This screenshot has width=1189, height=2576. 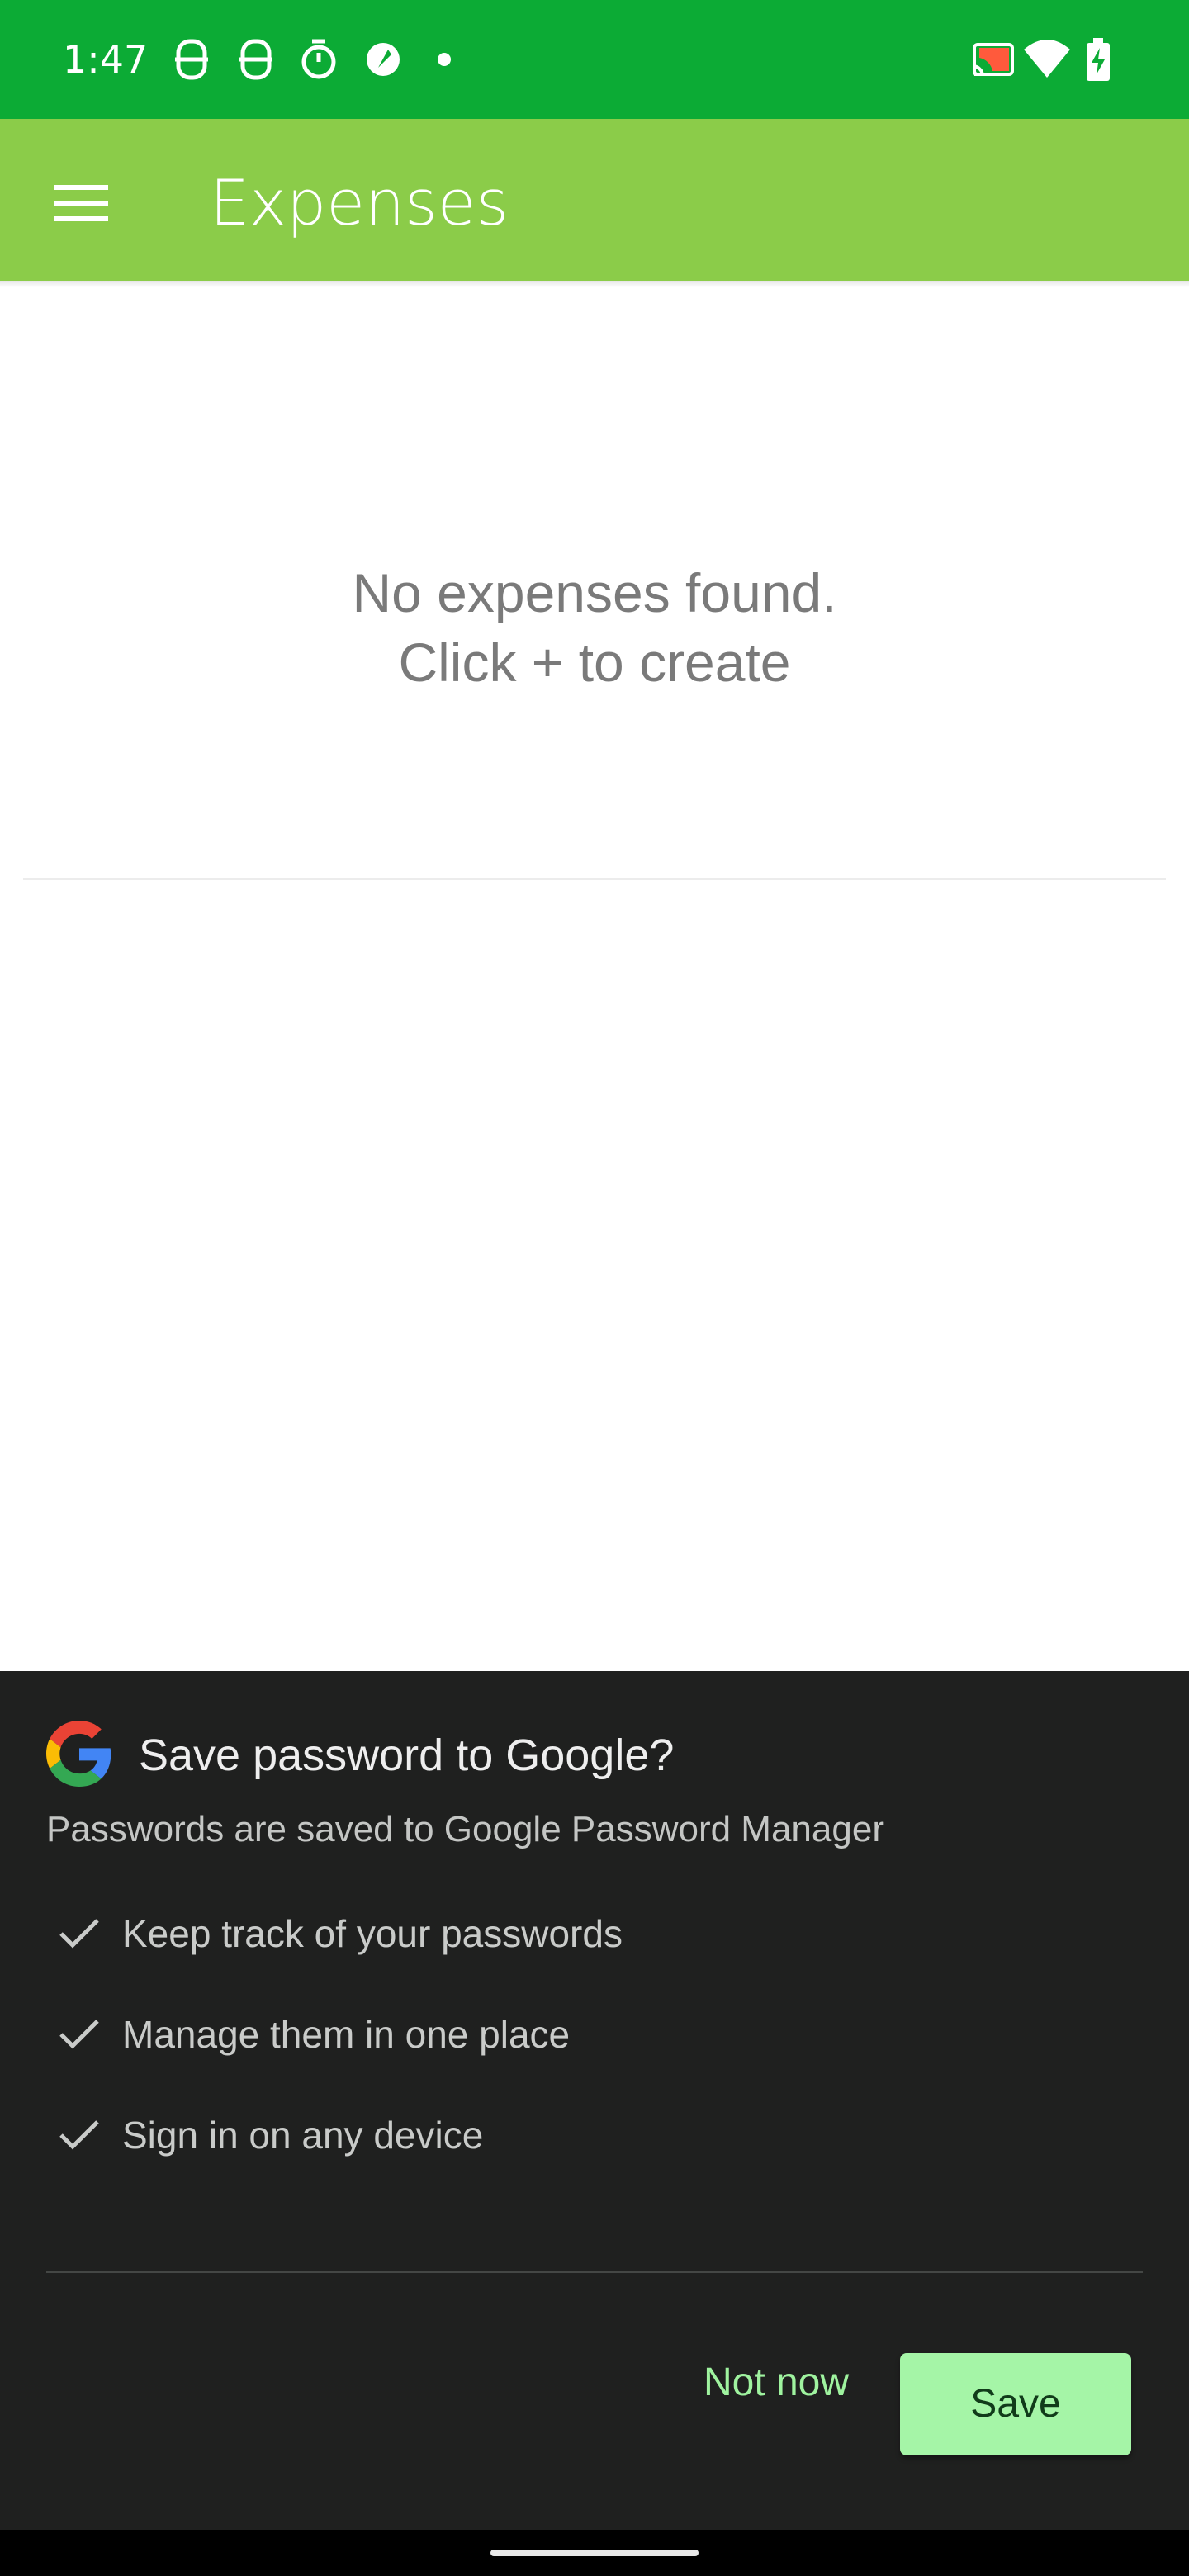 I want to click on cast-icon, so click(x=993, y=60).